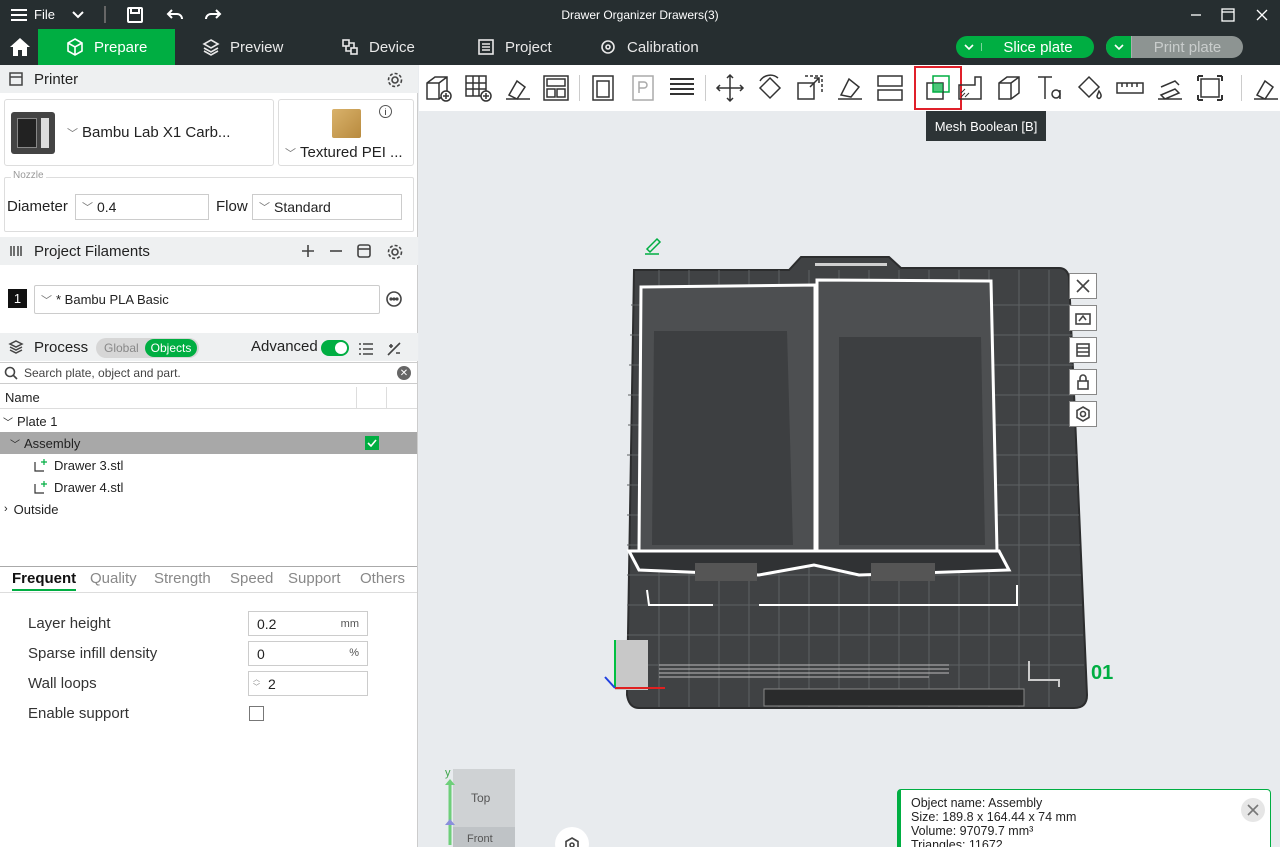  I want to click on dropdown-chevron-button, so click(78, 14).